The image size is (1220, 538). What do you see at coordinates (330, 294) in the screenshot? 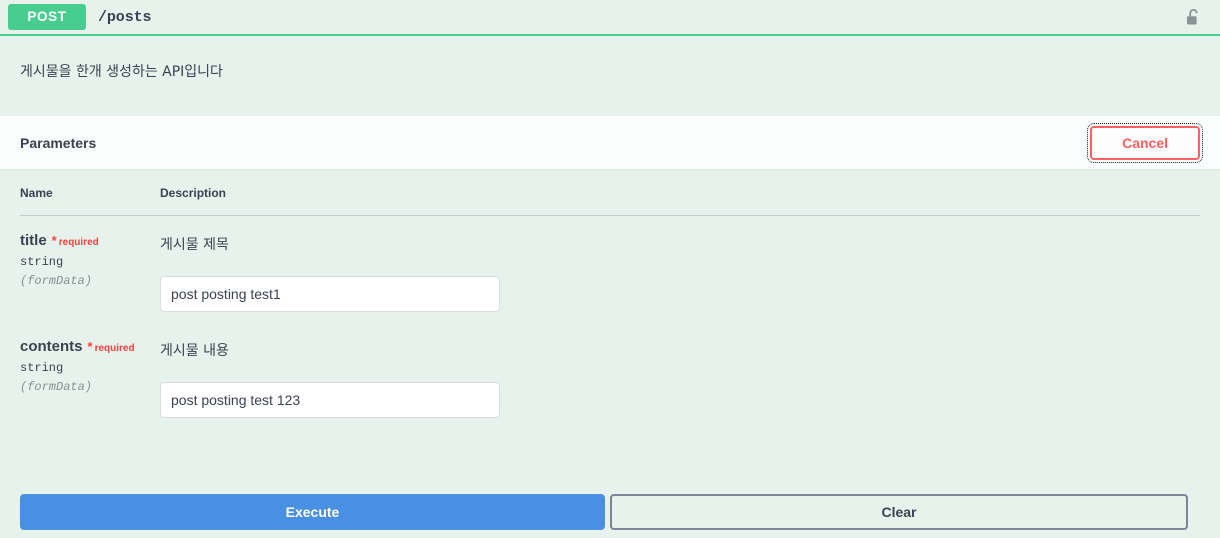
I see `title-input` at bounding box center [330, 294].